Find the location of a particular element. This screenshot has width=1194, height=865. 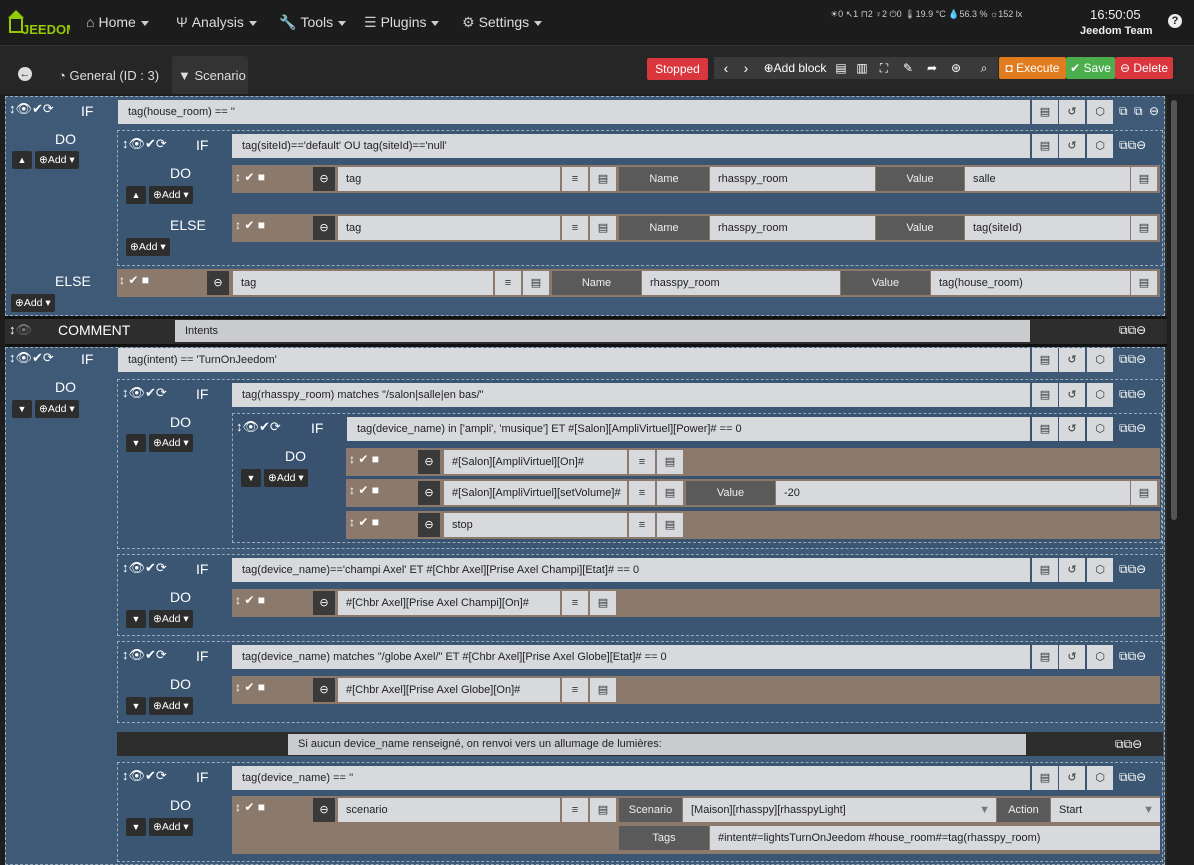

collapse-button: ▲ is located at coordinates (22, 160).